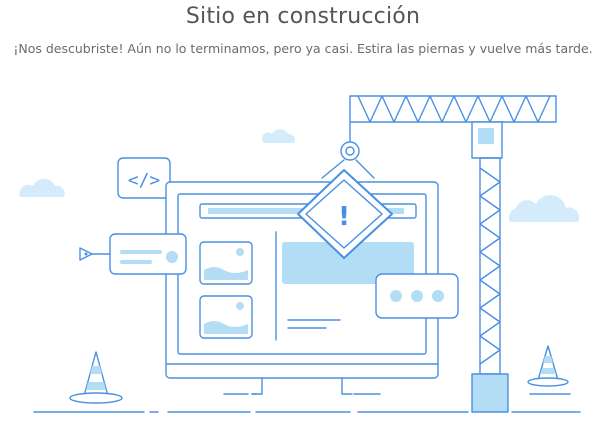 This screenshot has width=606, height=424. Describe the element at coordinates (417, 296) in the screenshot. I see `chat-bubble-icon` at that location.